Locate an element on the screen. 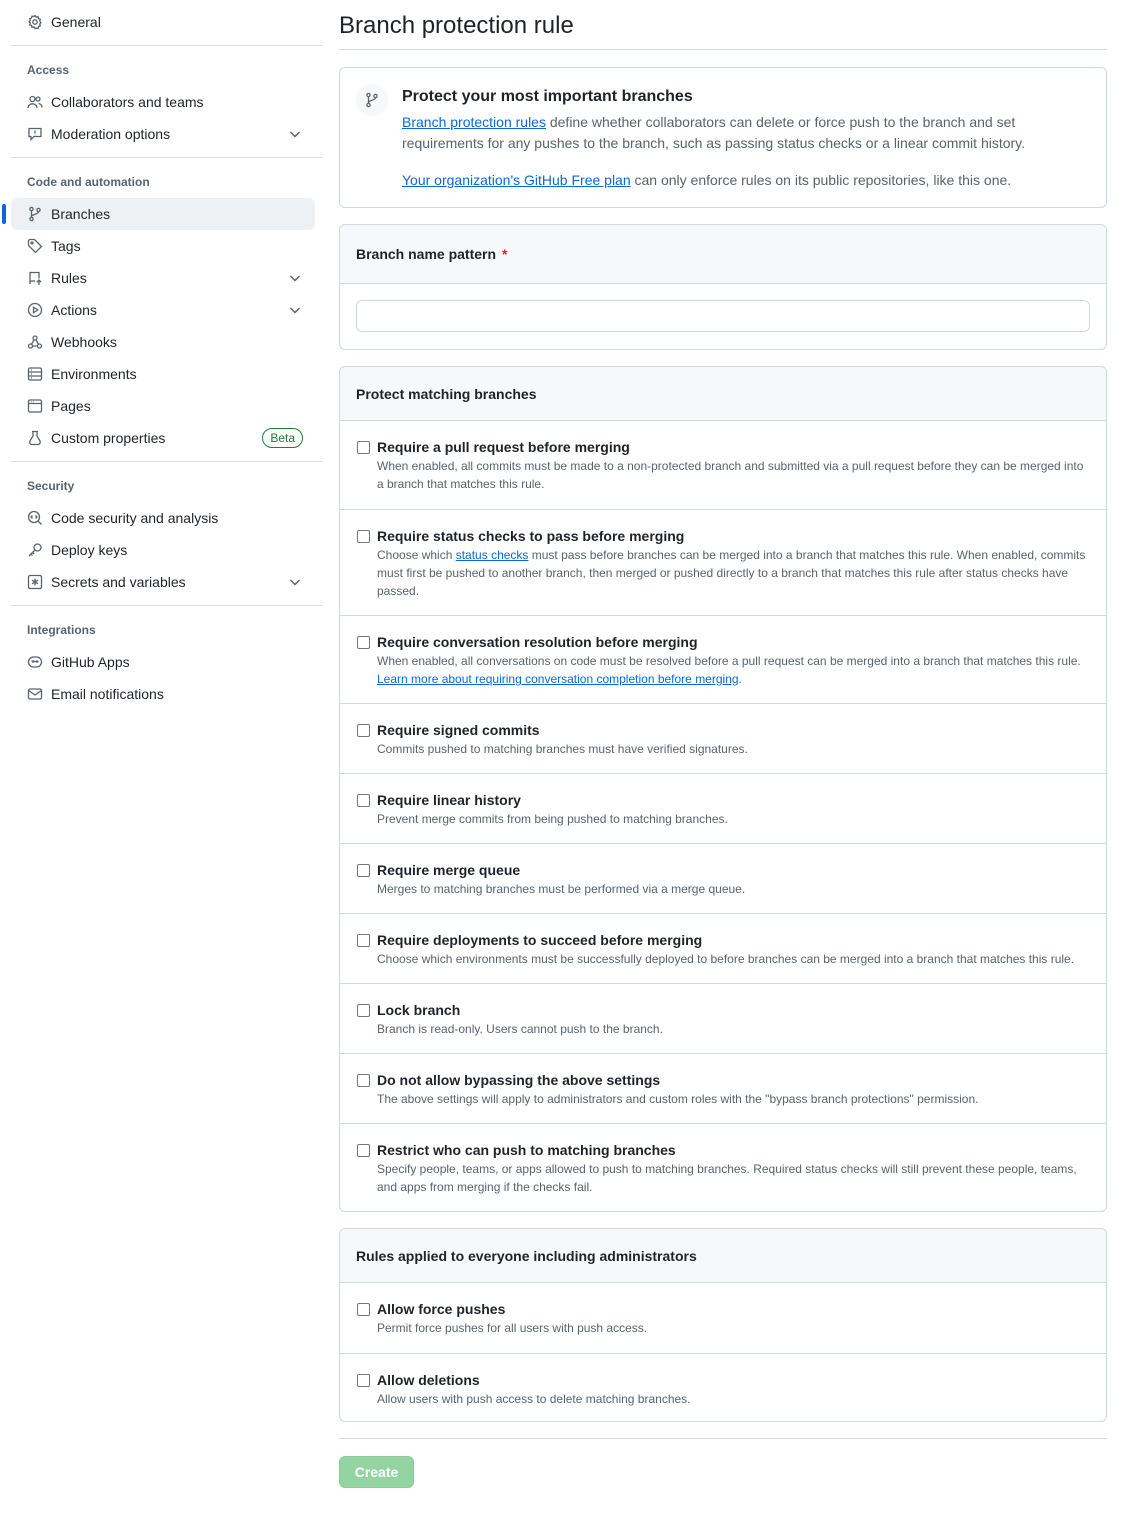  sidebar-item-moderation: Moderation options is located at coordinates (163, 134).